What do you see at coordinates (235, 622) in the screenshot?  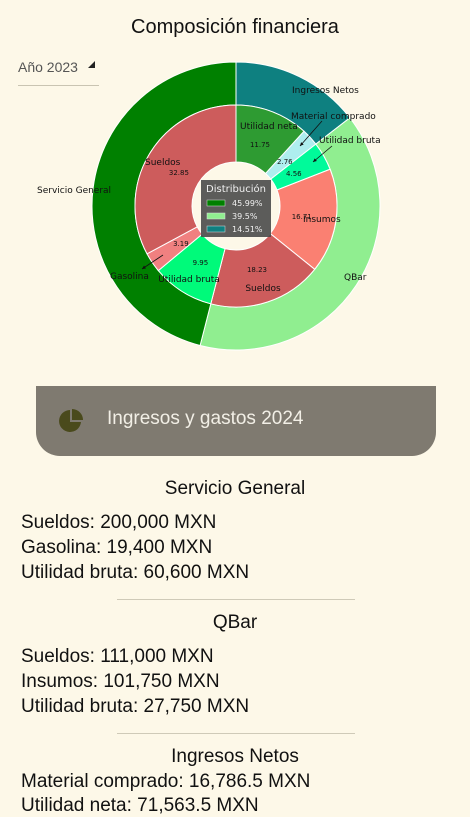 I see `section-title-qbar: QBar` at bounding box center [235, 622].